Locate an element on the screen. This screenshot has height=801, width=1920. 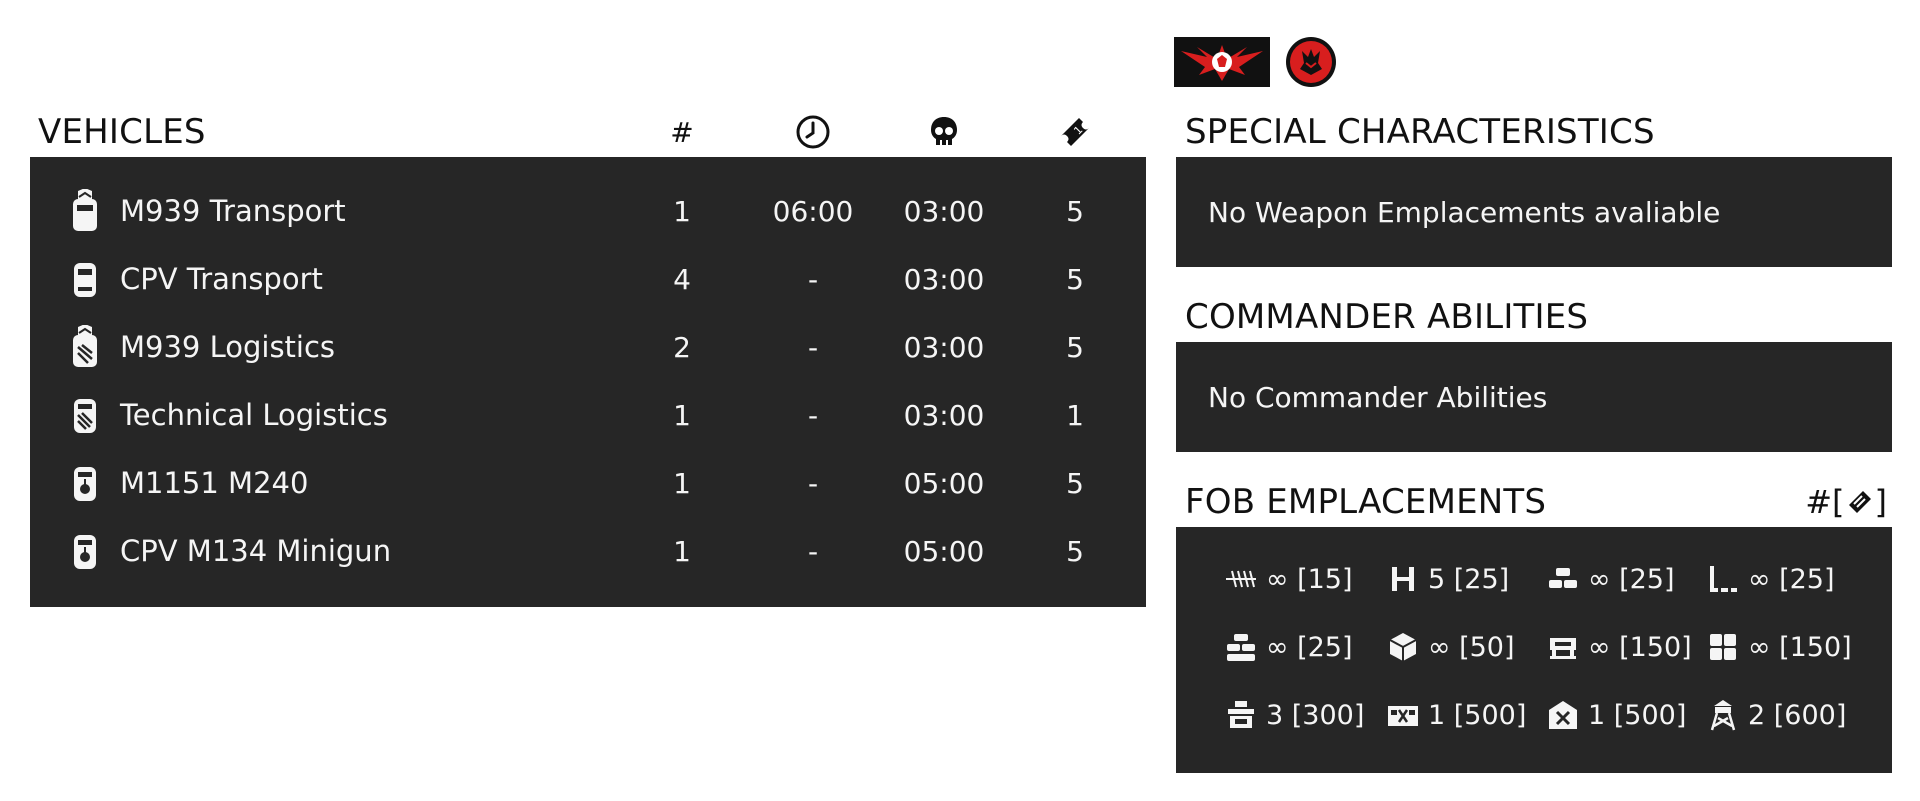
logistics-truck-icon is located at coordinates (85, 346).